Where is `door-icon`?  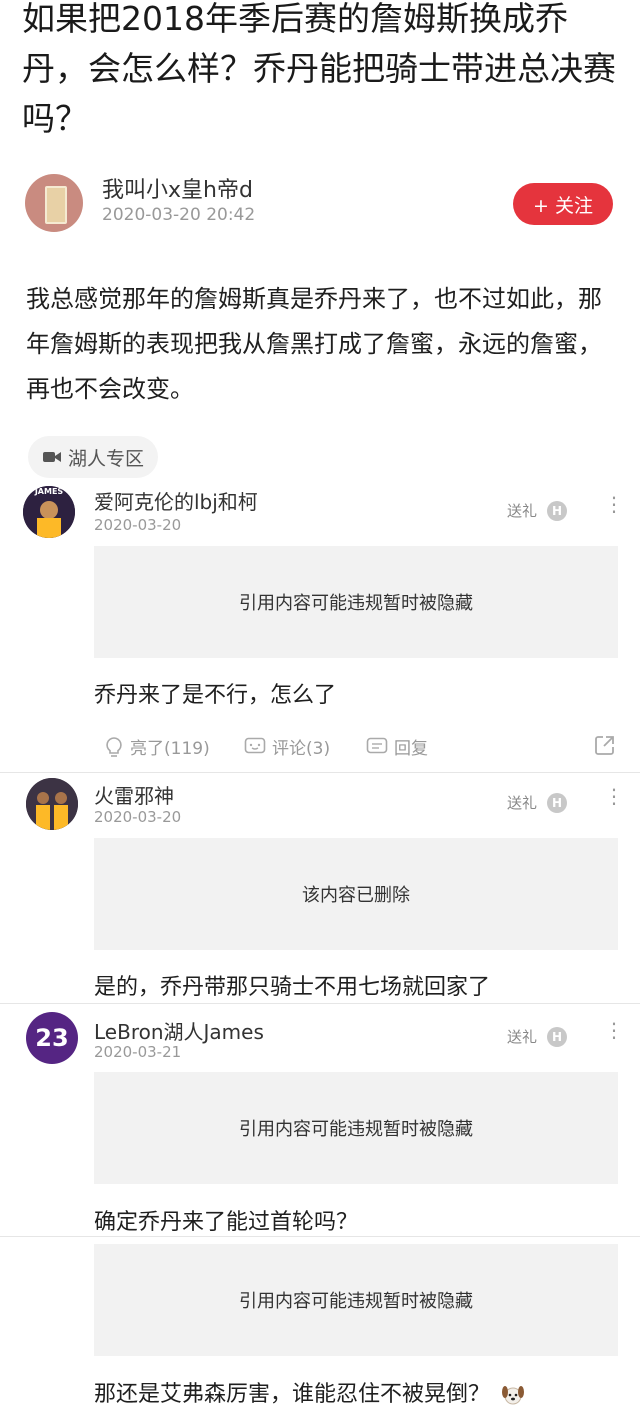
door-icon is located at coordinates (56, 205).